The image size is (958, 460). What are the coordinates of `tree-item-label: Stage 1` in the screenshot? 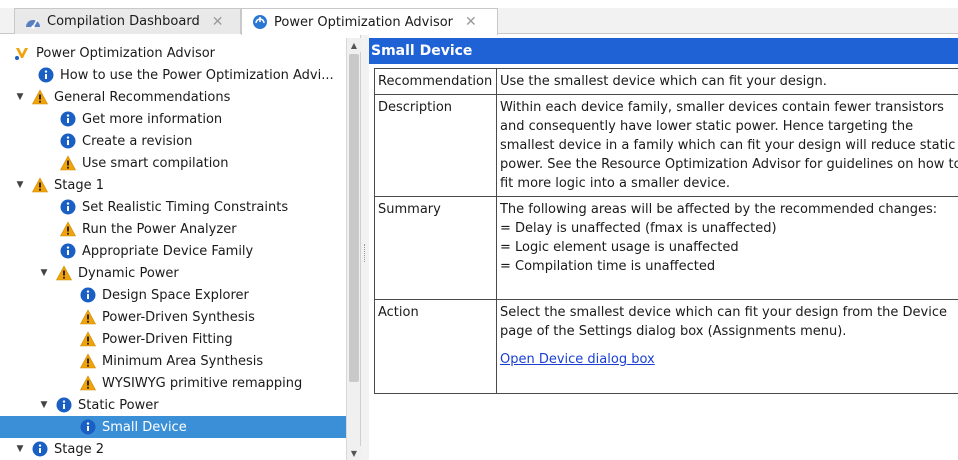 It's located at (79, 185).